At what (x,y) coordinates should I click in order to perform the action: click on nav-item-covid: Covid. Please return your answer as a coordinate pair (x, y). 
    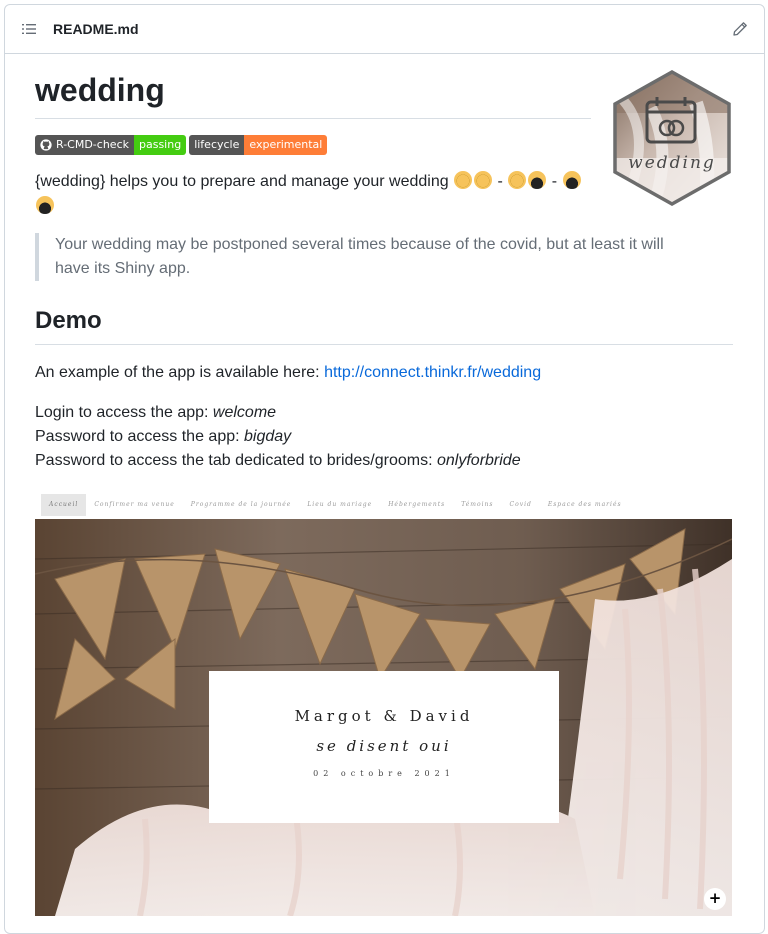
    Looking at the image, I should click on (520, 505).